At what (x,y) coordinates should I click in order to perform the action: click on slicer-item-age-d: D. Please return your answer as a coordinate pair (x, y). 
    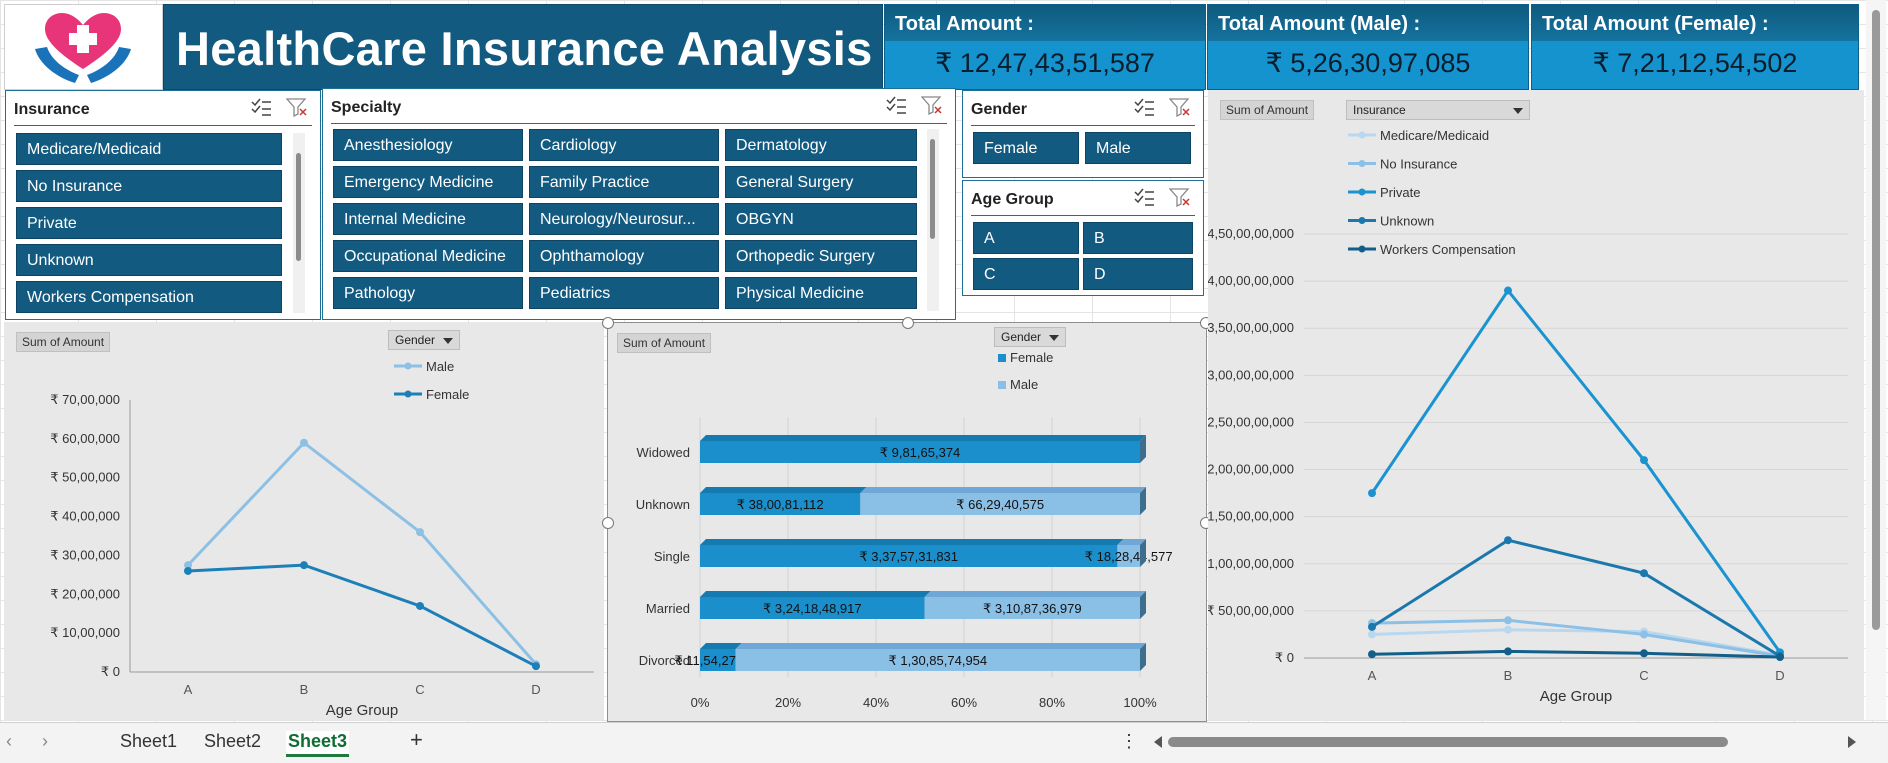
    Looking at the image, I should click on (1138, 274).